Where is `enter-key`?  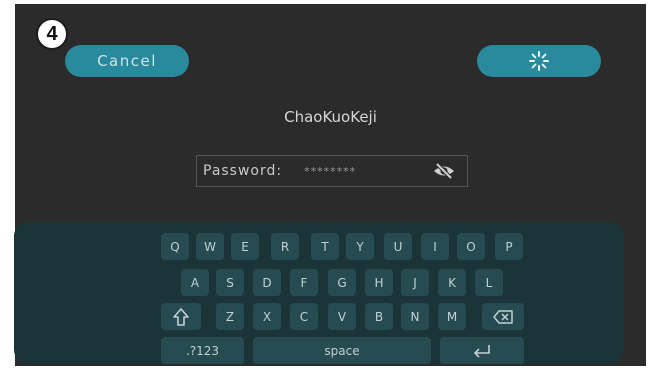
enter-key is located at coordinates (482, 350).